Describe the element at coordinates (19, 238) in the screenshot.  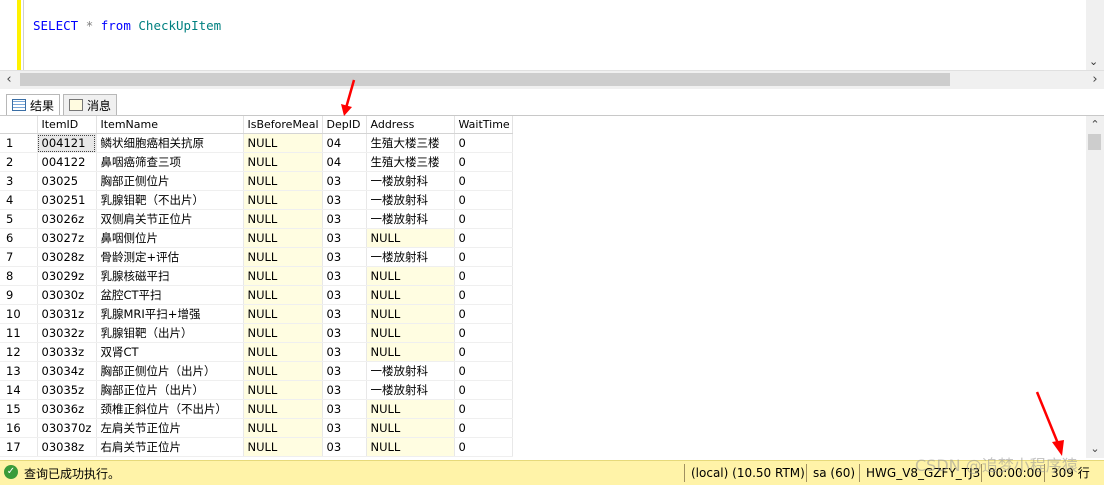
I see `row-number: 6` at that location.